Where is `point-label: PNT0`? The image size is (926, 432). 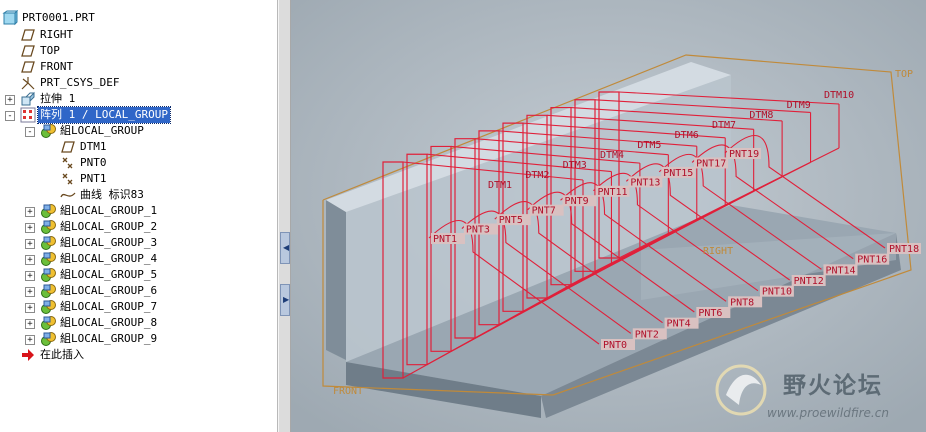
point-label: PNT0 is located at coordinates (615, 345).